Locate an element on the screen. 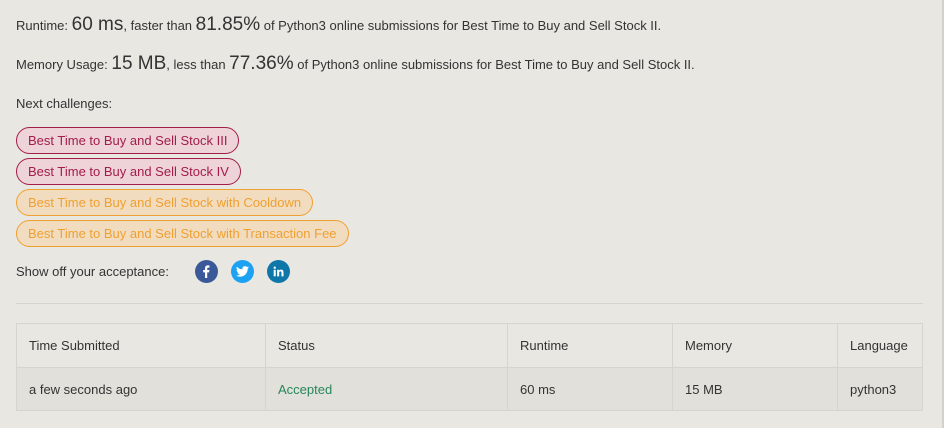 This screenshot has width=944, height=428. runtime-label: Runtime: is located at coordinates (44, 25).